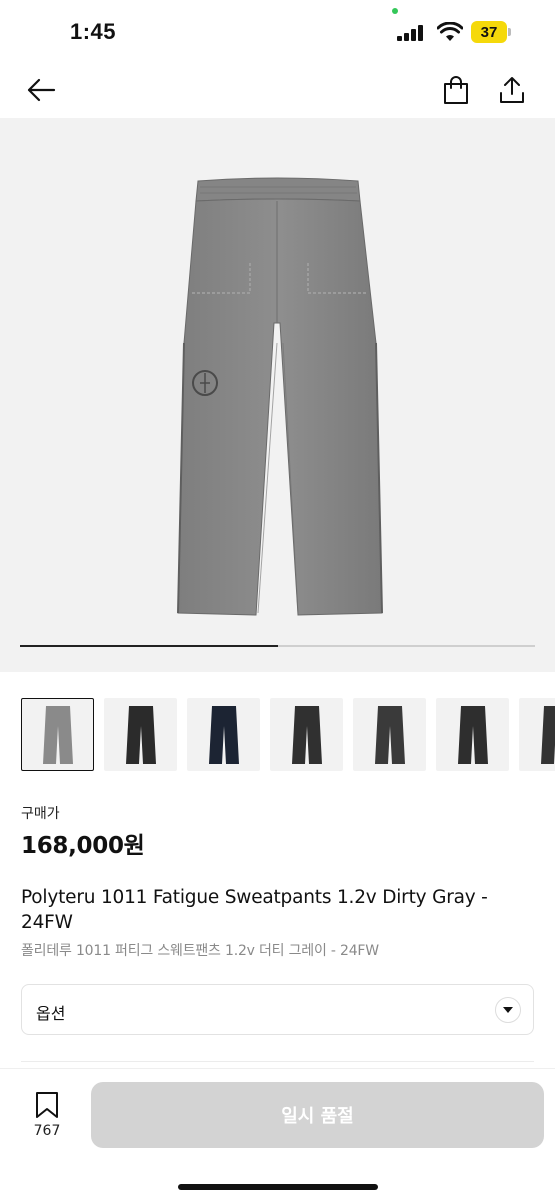  I want to click on bookmark-button: 767, so click(47, 1117).